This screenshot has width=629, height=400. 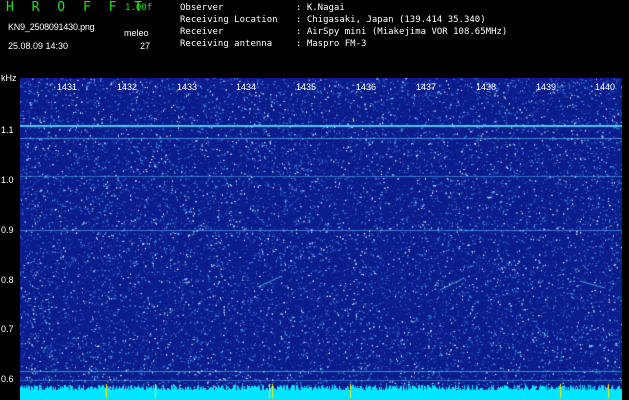 What do you see at coordinates (7, 329) in the screenshot?
I see `frequency-tick-label: 0.7` at bounding box center [7, 329].